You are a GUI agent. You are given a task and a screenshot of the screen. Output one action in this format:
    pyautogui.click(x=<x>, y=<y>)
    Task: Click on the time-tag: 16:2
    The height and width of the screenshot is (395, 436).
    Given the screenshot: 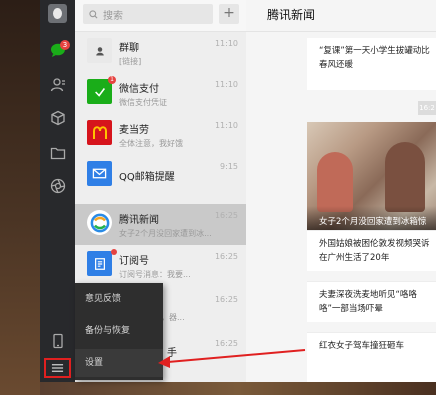 What is the action you would take?
    pyautogui.click(x=427, y=108)
    